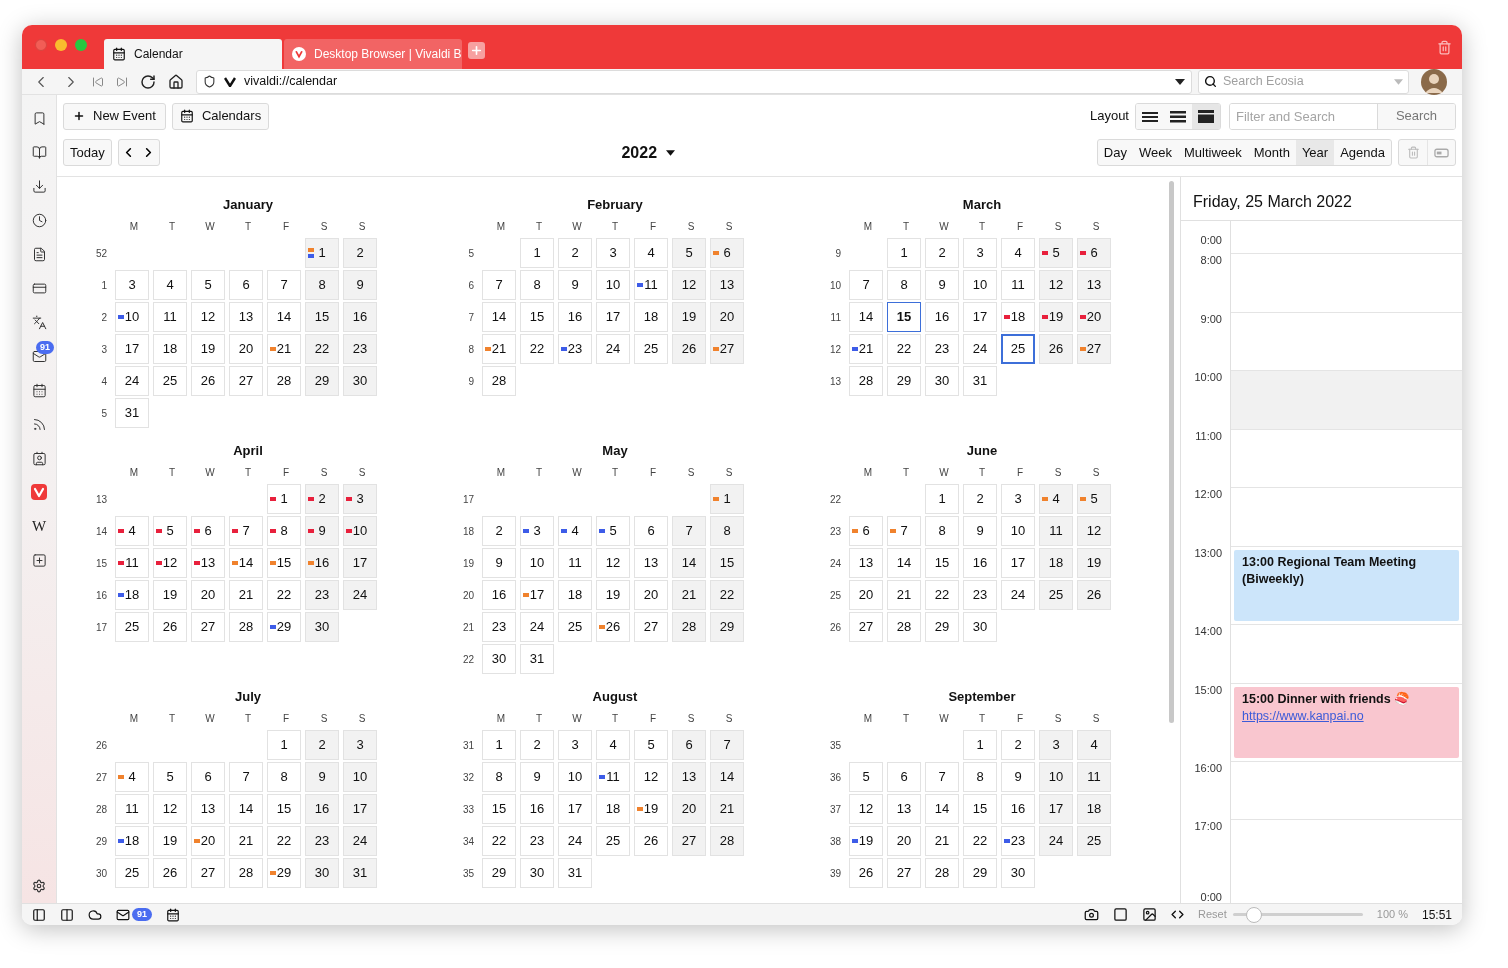  Describe the element at coordinates (1149, 914) in the screenshot. I see `image-icon` at that location.